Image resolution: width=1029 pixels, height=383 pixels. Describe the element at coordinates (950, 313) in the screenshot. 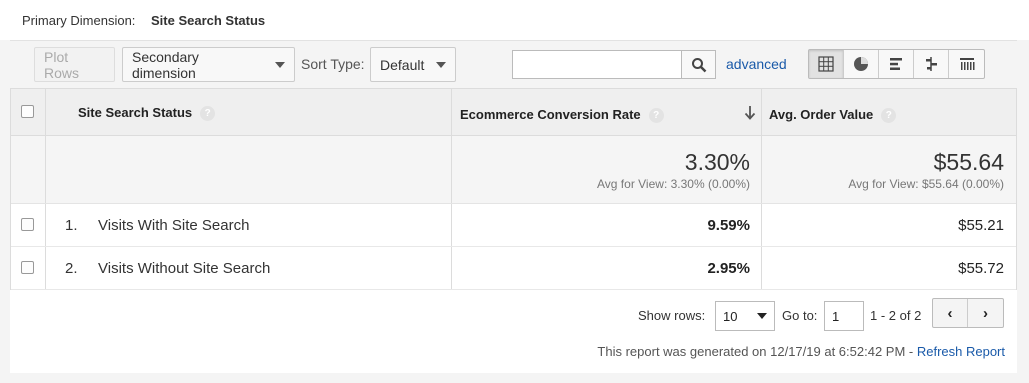

I see `prev-page-button: ‹` at that location.